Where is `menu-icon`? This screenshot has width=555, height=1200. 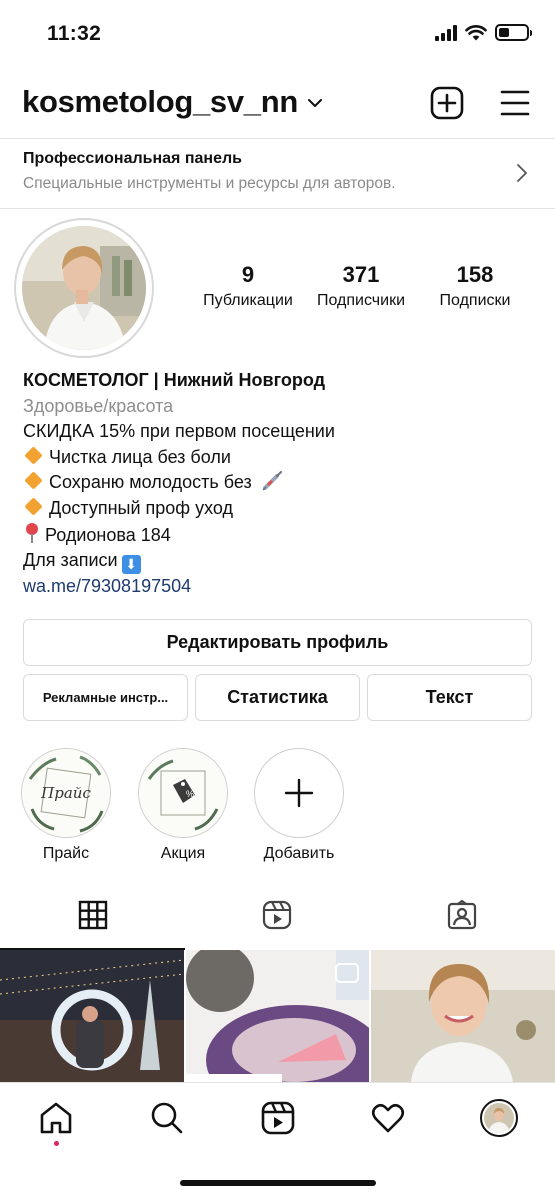
menu-icon is located at coordinates (515, 103).